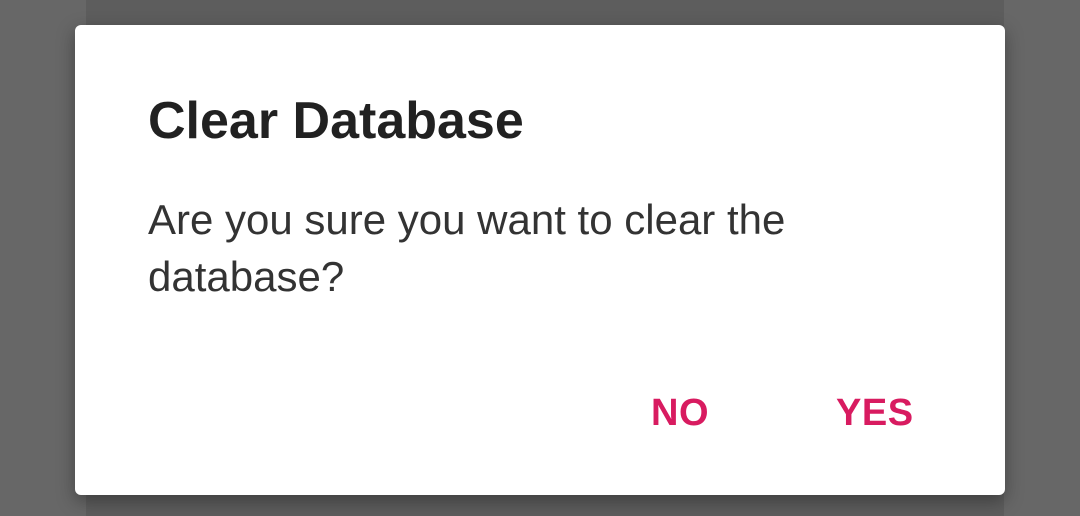  I want to click on yes-button: YES, so click(875, 413).